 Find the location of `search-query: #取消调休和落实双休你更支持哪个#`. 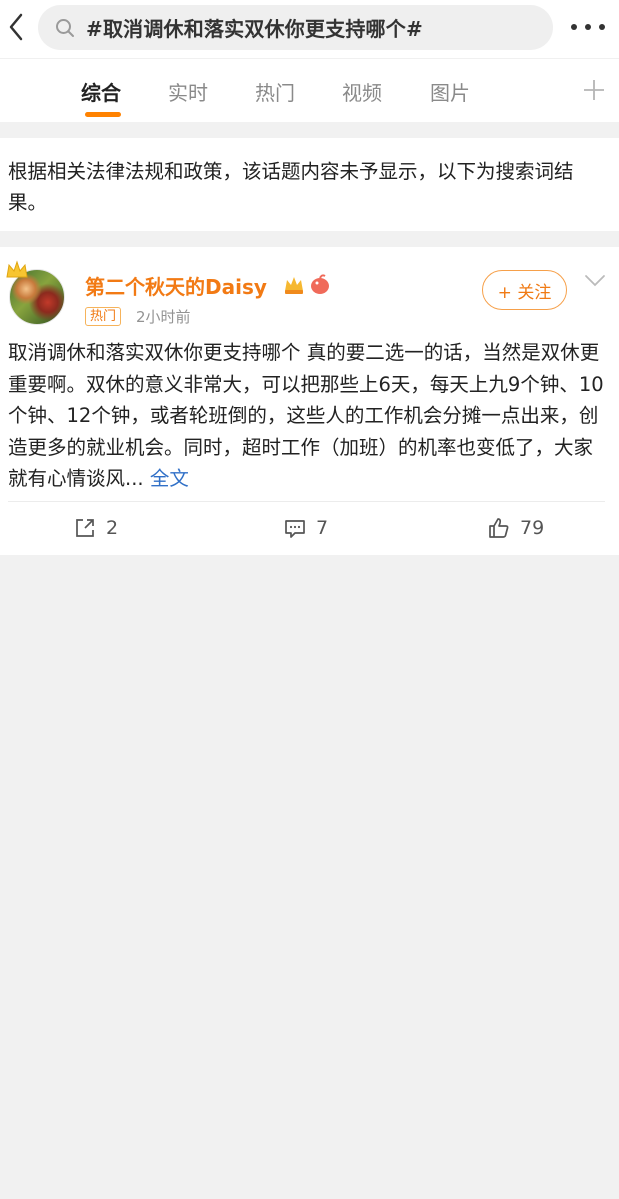

search-query: #取消调休和落实双休你更支持哪个# is located at coordinates (254, 29).